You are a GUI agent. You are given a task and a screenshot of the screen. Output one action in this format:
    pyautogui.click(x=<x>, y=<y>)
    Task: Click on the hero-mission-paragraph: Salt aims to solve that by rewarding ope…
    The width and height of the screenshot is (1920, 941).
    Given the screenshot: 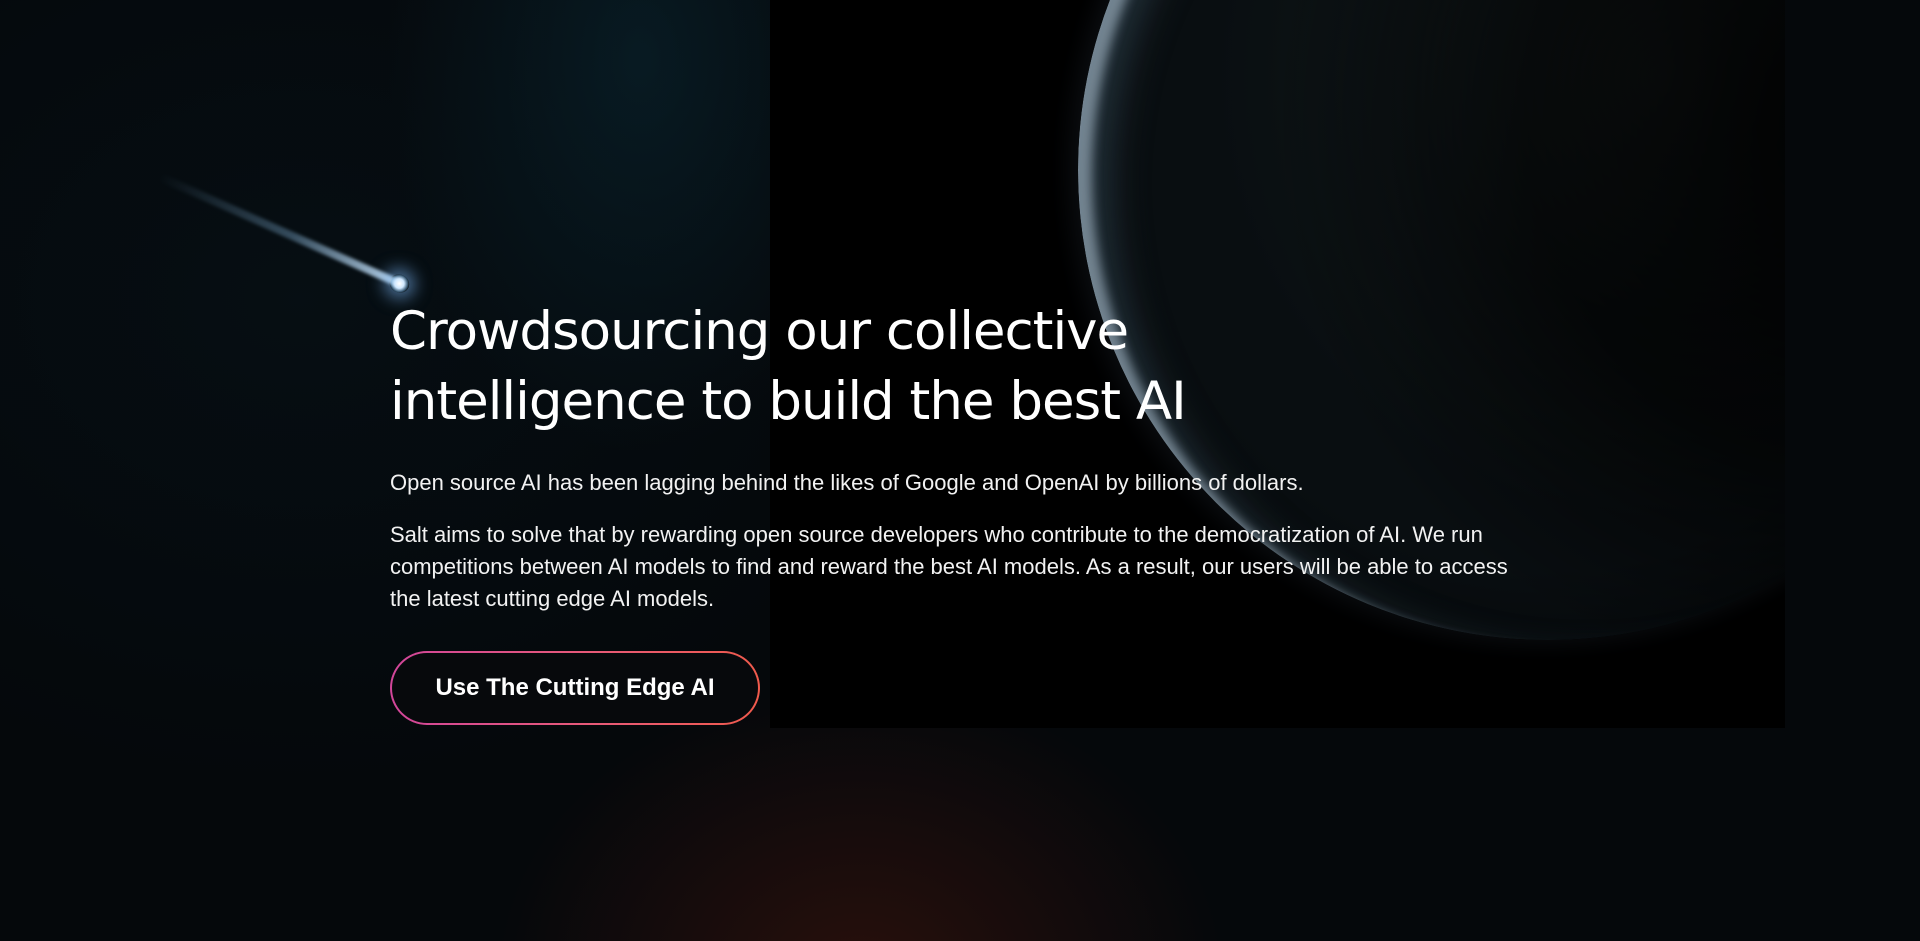 What is the action you would take?
    pyautogui.click(x=949, y=566)
    